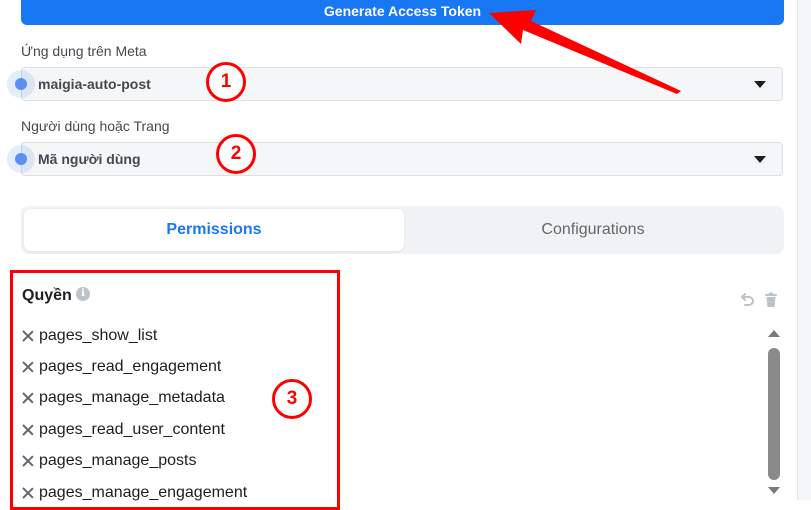  What do you see at coordinates (89, 159) in the screenshot?
I see `user-or-page-select-value: Mã người dùng` at bounding box center [89, 159].